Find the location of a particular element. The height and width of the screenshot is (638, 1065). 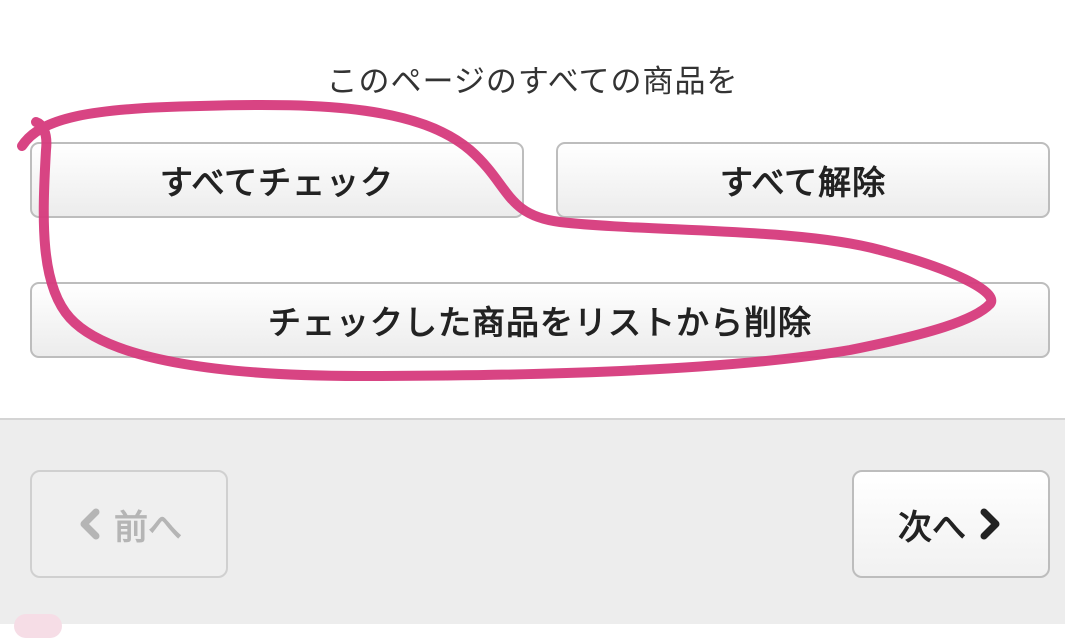

next-page-button: 次へ is located at coordinates (951, 524).